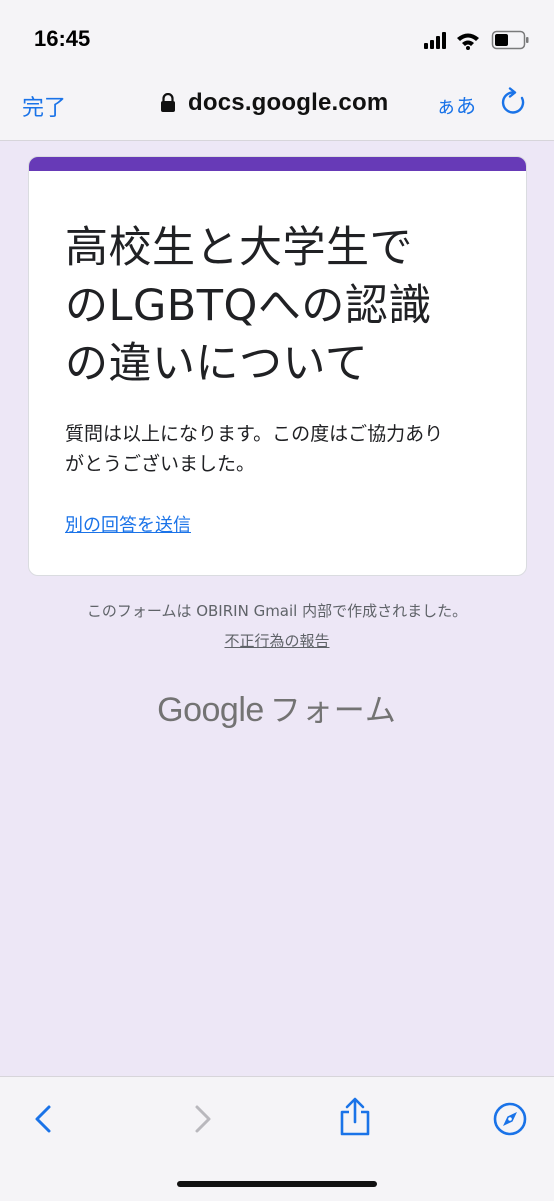  I want to click on done-button: 完了, so click(44, 106).